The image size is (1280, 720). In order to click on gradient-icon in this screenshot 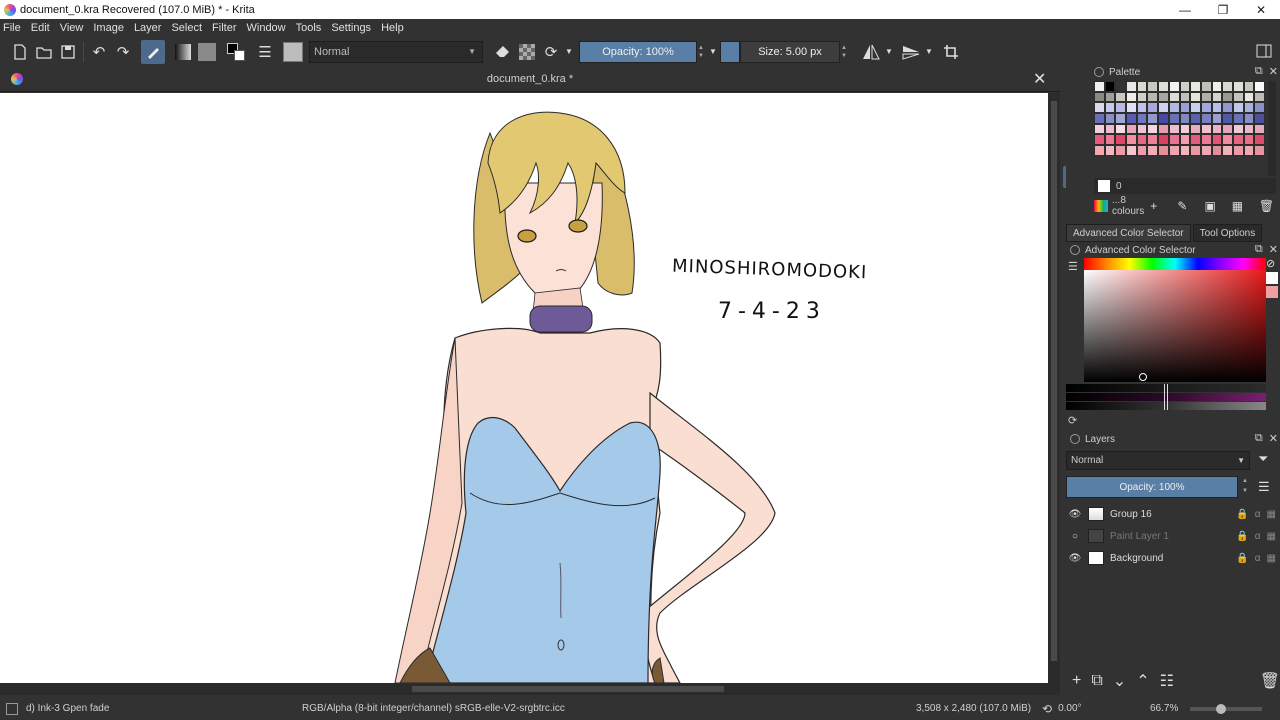, I will do `click(183, 52)`.